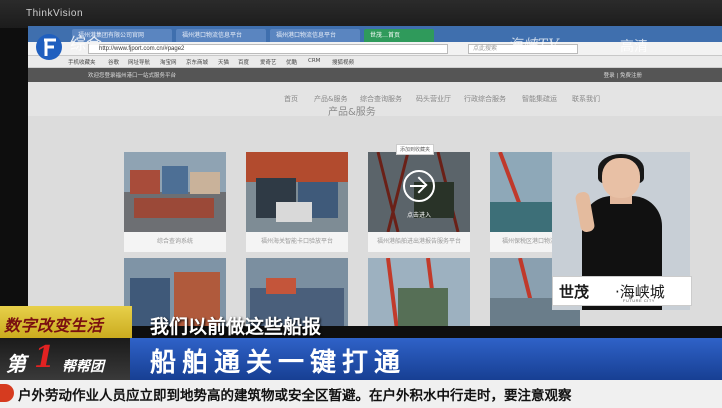 Image resolution: width=722 pixels, height=408 pixels. Describe the element at coordinates (278, 363) in the screenshot. I see `news-headline: 船舶通关一键打通` at that location.